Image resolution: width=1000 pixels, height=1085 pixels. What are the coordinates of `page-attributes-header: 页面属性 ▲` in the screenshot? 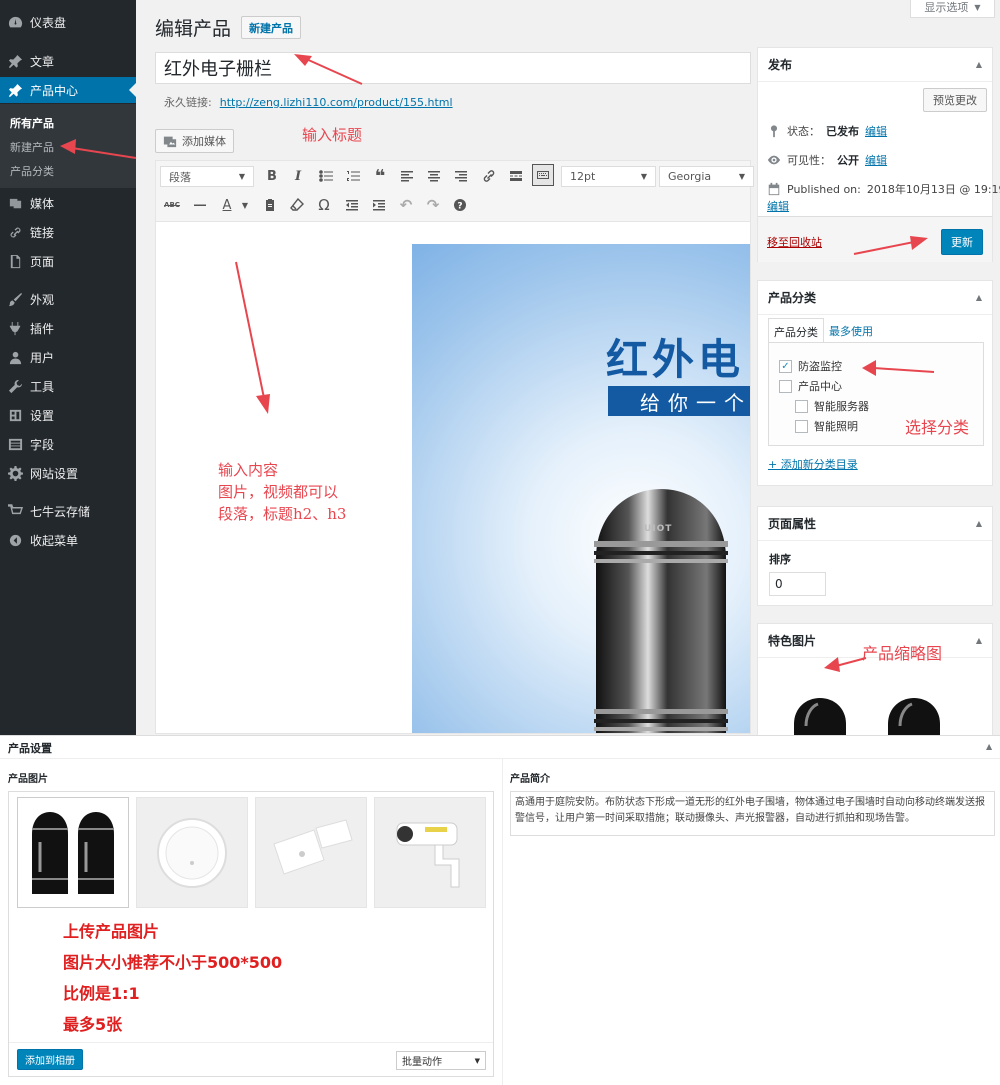 It's located at (875, 524).